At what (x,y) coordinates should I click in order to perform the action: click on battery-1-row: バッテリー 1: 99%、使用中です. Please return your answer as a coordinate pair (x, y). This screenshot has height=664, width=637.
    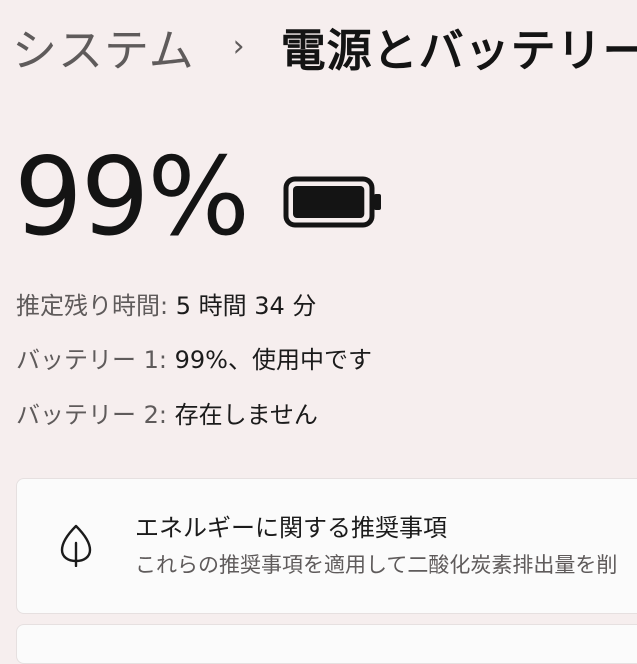
    Looking at the image, I should click on (194, 360).